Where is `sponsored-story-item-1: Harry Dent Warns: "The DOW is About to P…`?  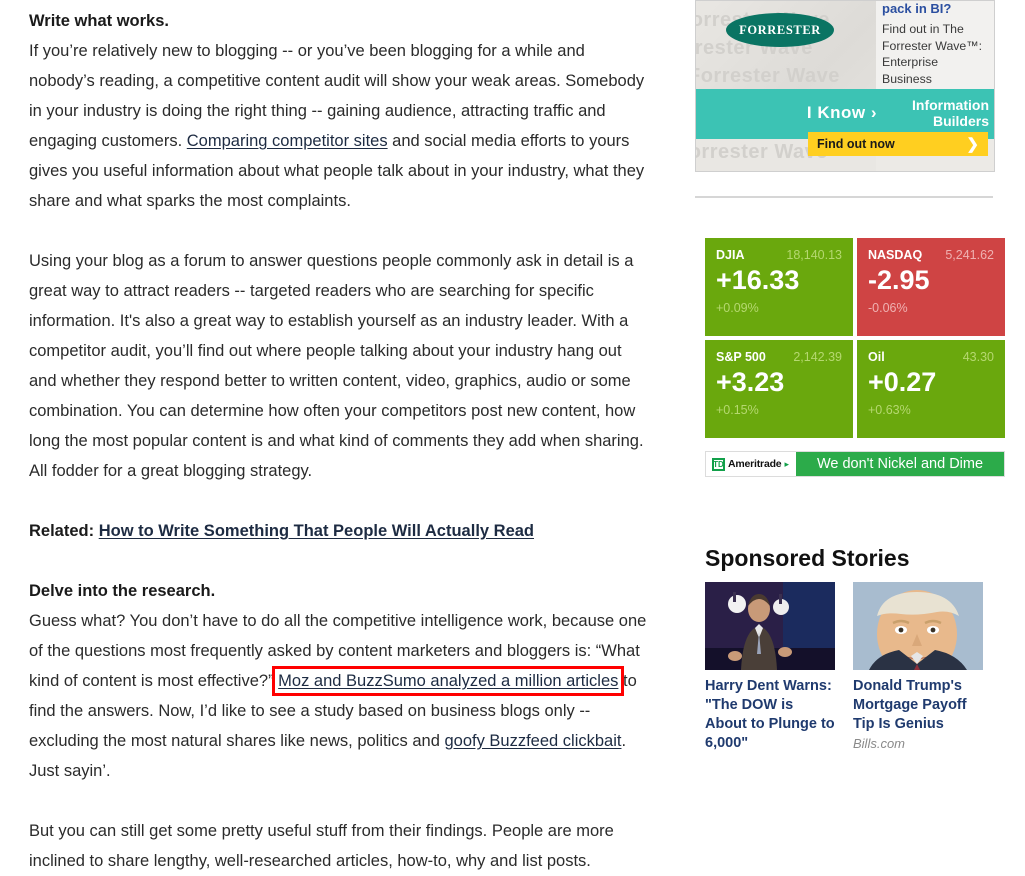
sponsored-story-item-1: Harry Dent Warns: "The DOW is About to P… is located at coordinates (770, 668).